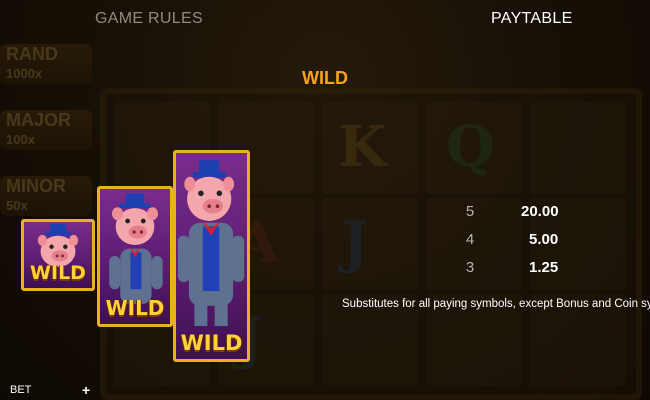 This screenshot has height=400, width=650. I want to click on section-title: WILD, so click(325, 78).